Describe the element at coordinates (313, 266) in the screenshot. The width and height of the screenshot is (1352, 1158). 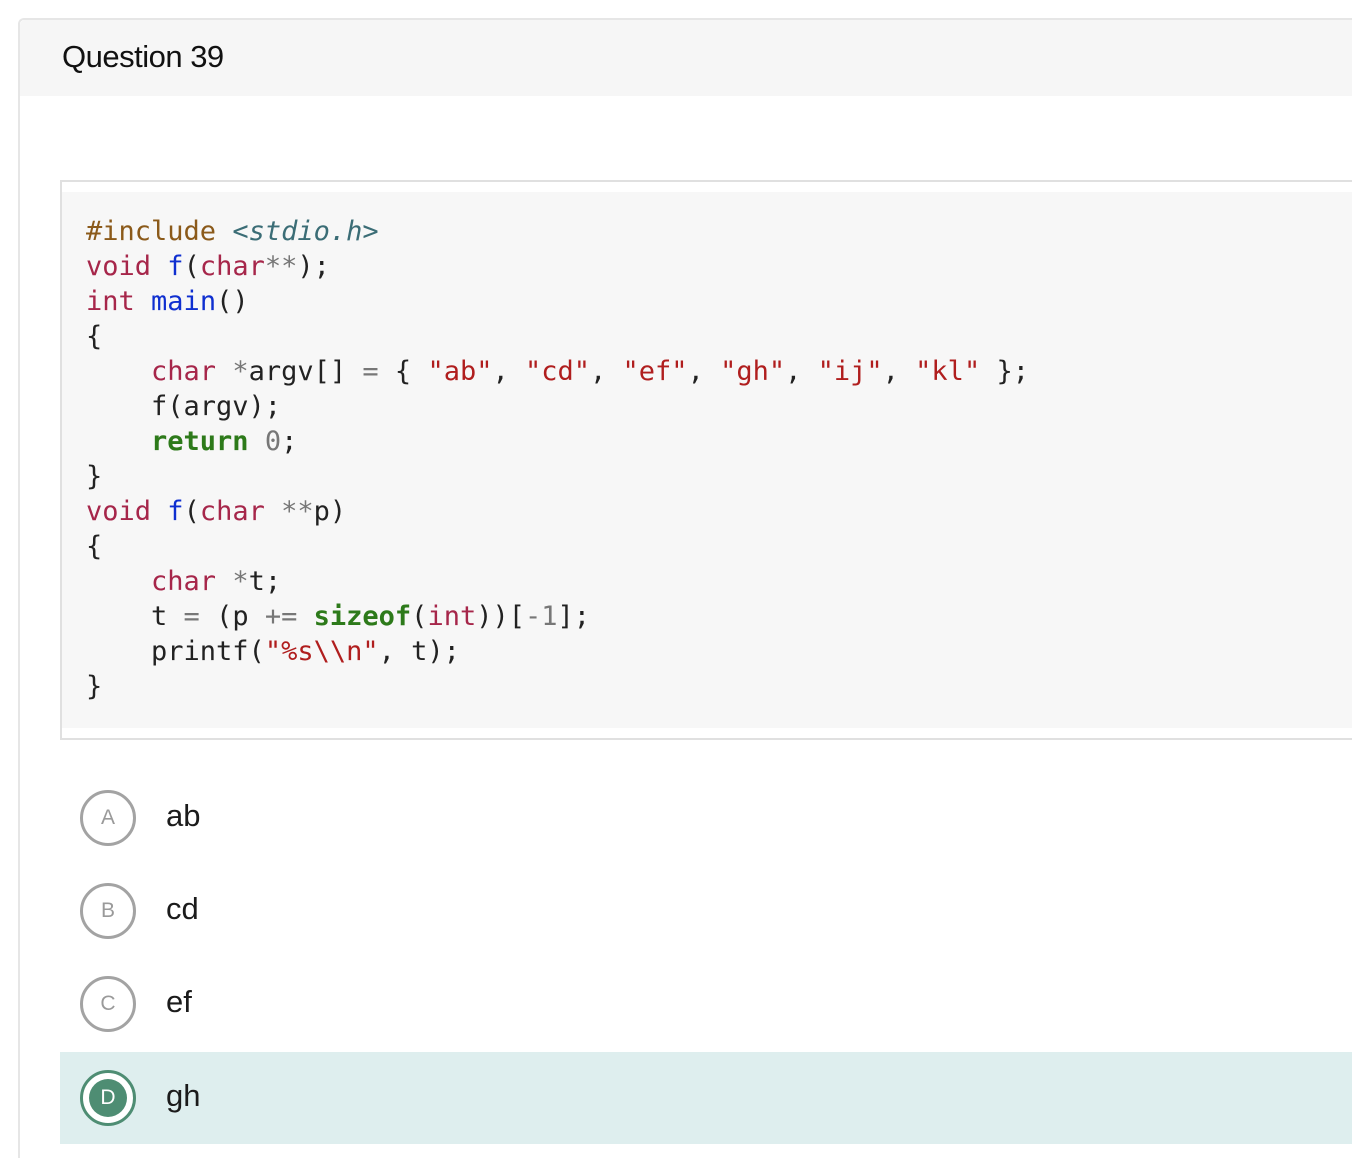
I see `code-token: );` at that location.